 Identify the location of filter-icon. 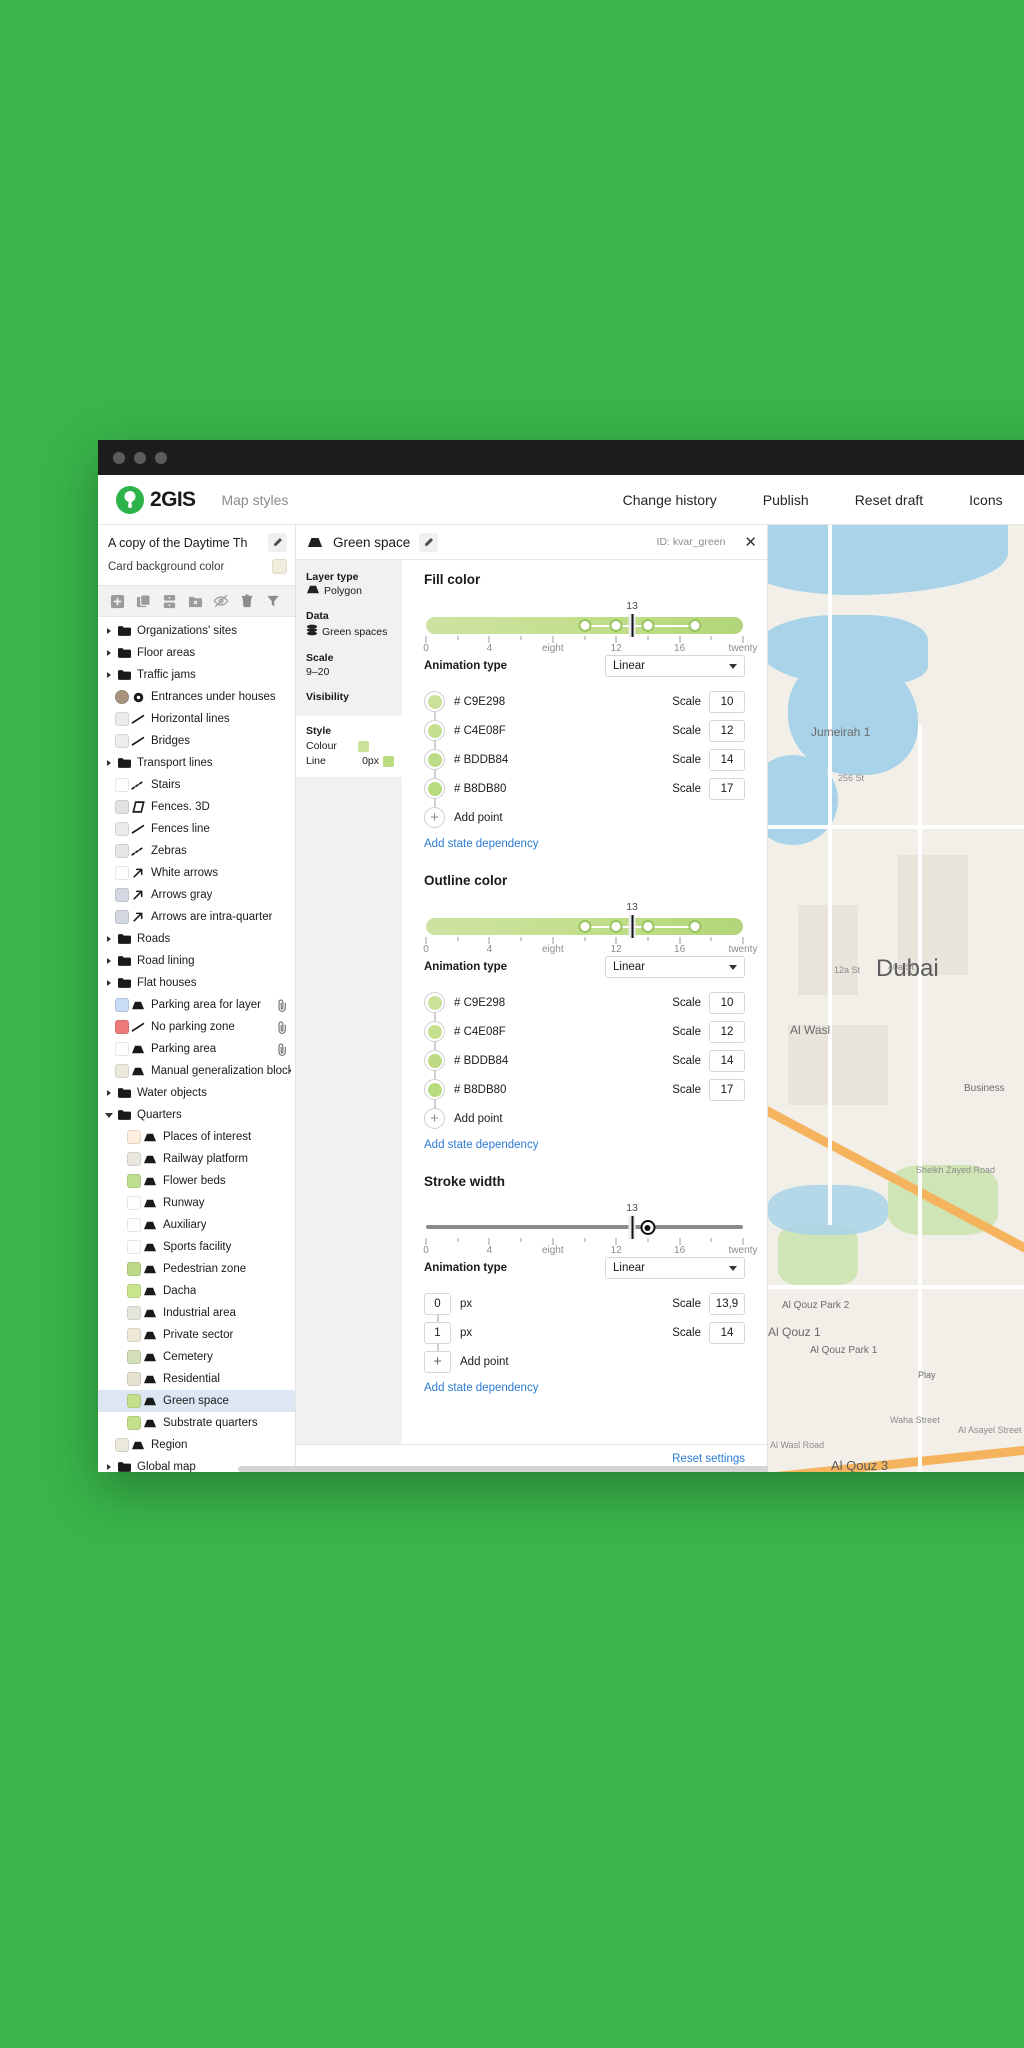
(273, 601).